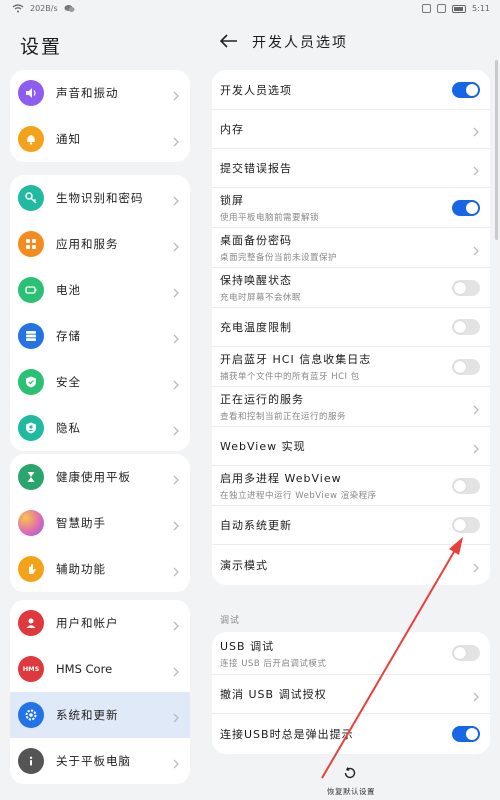 Image resolution: width=500 pixels, height=800 pixels. Describe the element at coordinates (256, 525) in the screenshot. I see `row-title: 自动系统更新` at that location.